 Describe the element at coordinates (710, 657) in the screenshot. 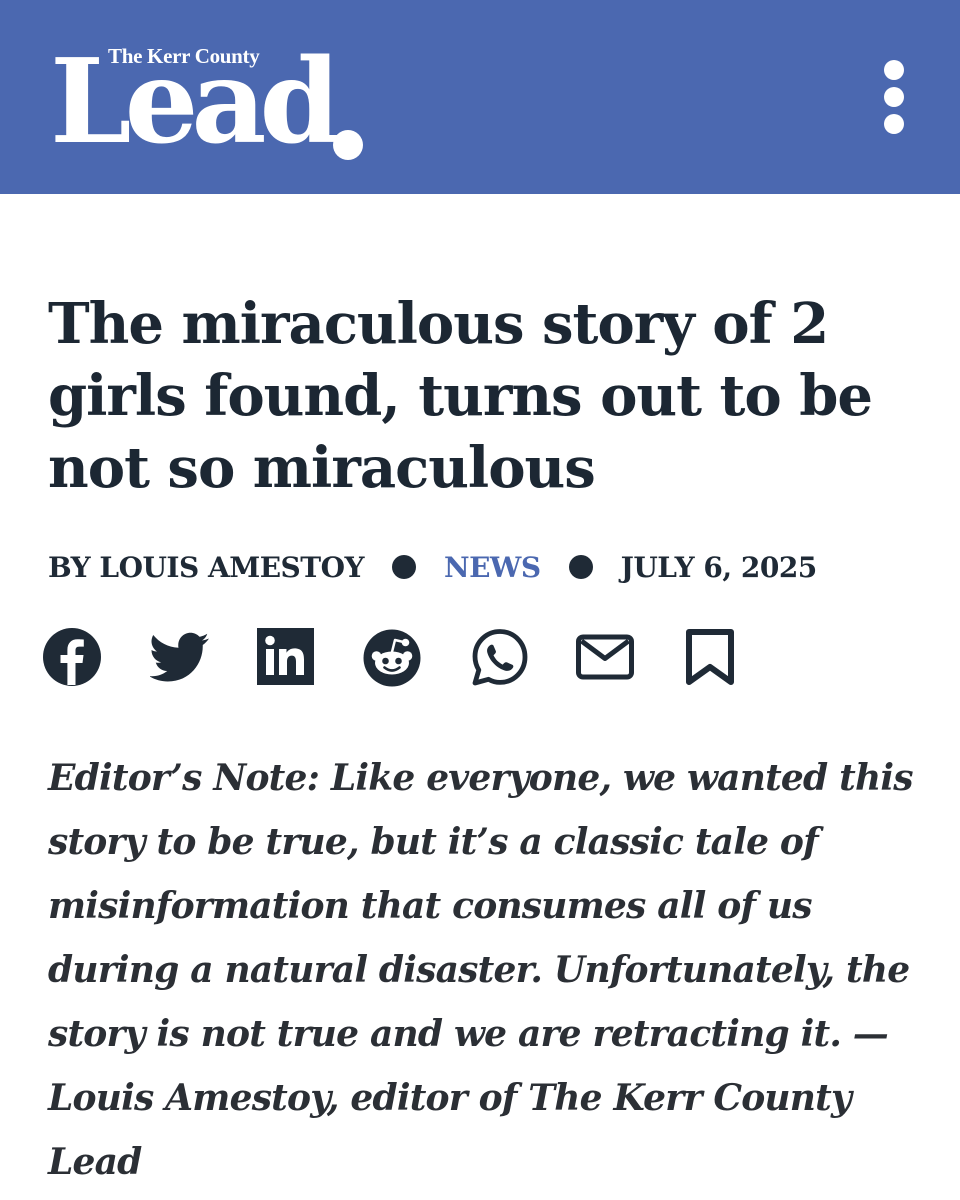

I see `bookmark-icon` at that location.